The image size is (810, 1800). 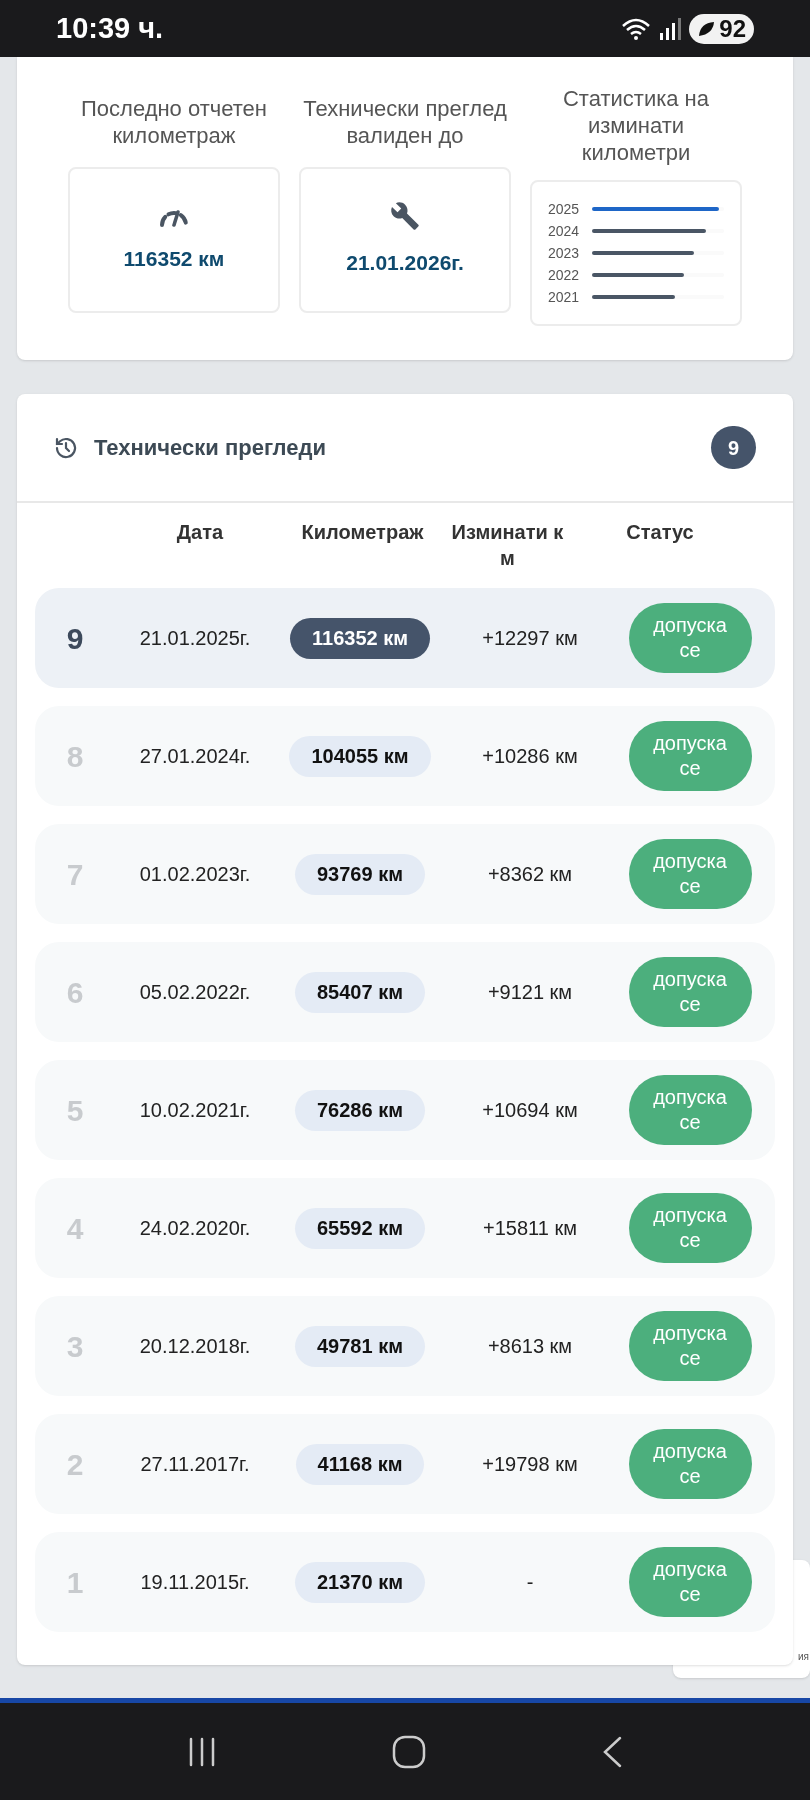 What do you see at coordinates (405, 263) in the screenshot?
I see `summary-value: 21.01.2026г.` at bounding box center [405, 263].